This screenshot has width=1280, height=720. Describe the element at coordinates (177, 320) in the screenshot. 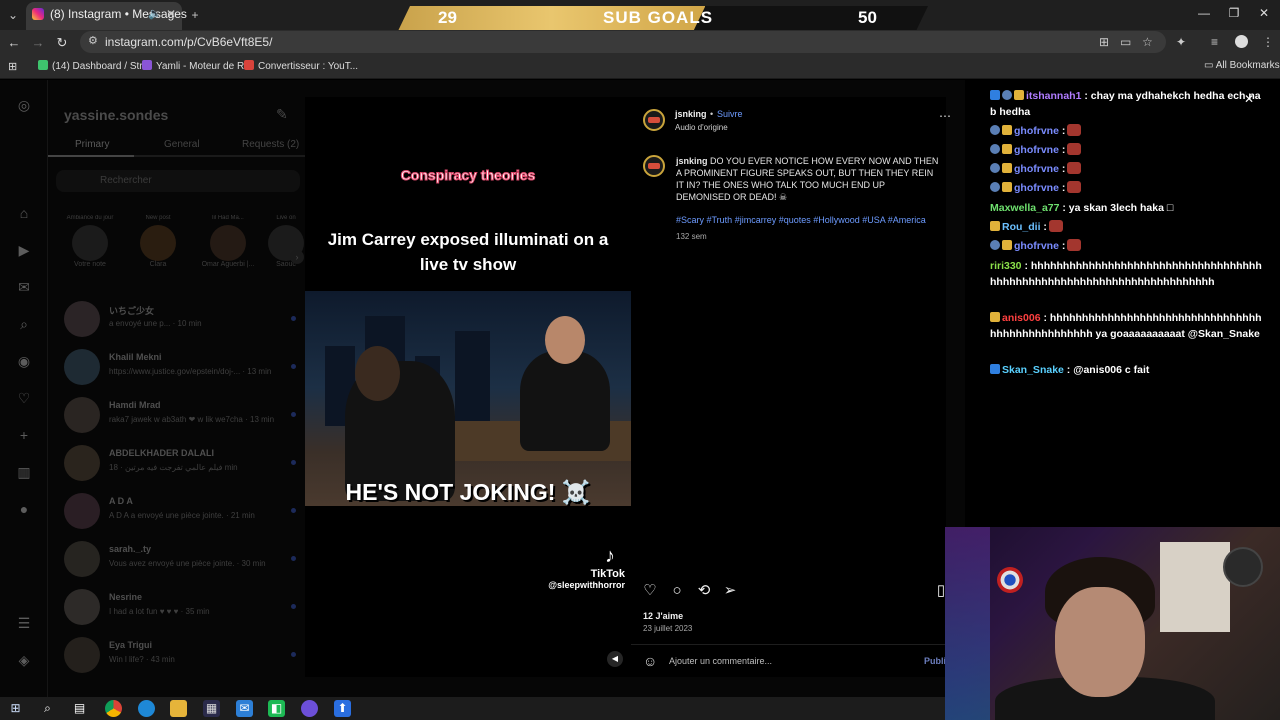

I see `conversation-item: いちご少女 a envoyé une p... · 10 min` at that location.